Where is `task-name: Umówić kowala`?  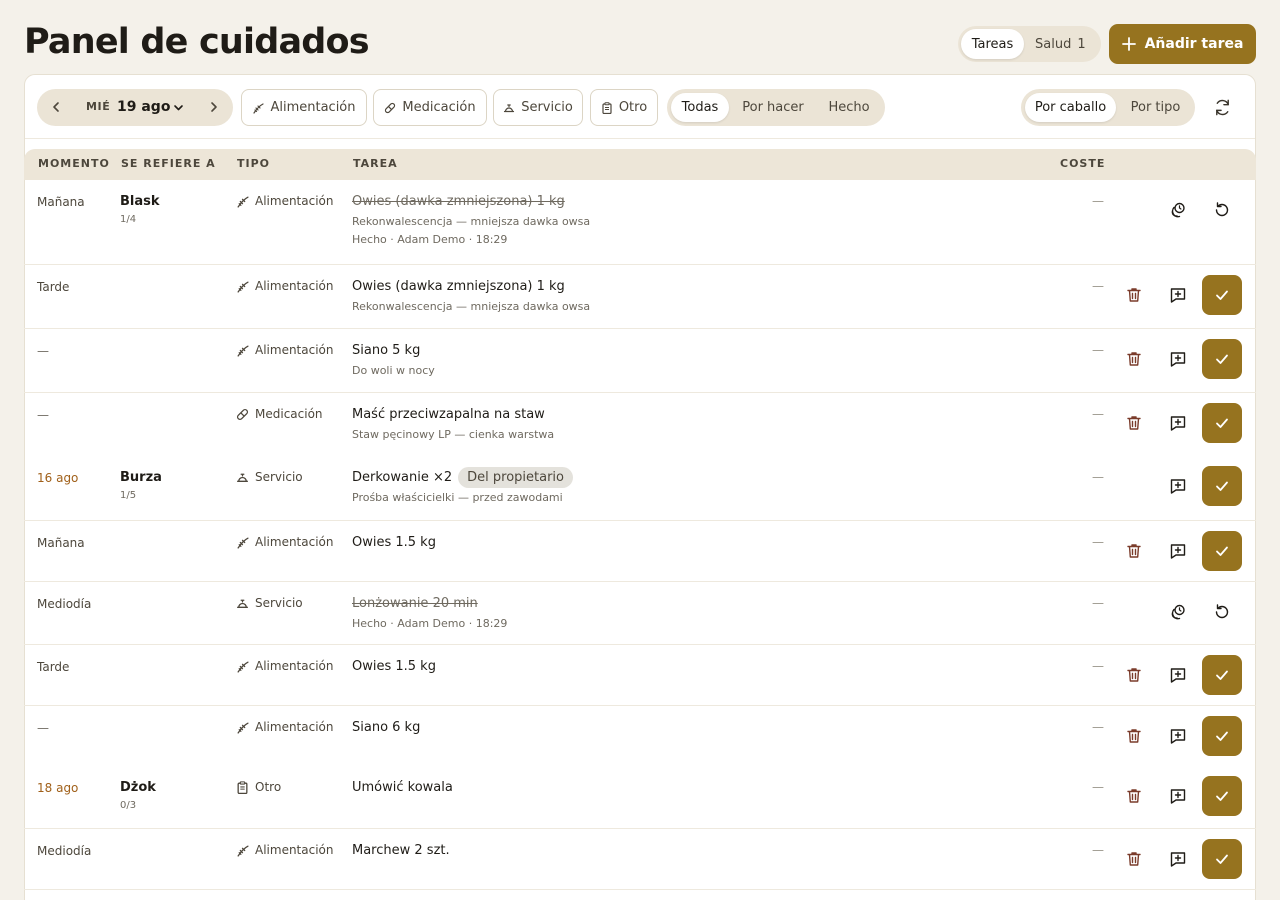
task-name: Umówić kowala is located at coordinates (402, 787).